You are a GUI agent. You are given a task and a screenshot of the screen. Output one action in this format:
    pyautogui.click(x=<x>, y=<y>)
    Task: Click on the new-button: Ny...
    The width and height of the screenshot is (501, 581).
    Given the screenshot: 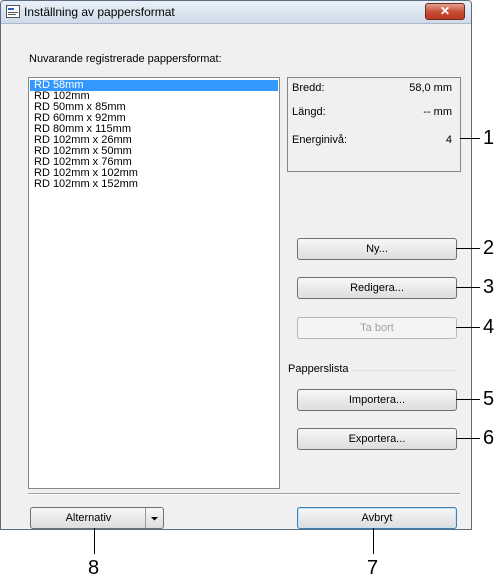 What is the action you would take?
    pyautogui.click(x=377, y=249)
    